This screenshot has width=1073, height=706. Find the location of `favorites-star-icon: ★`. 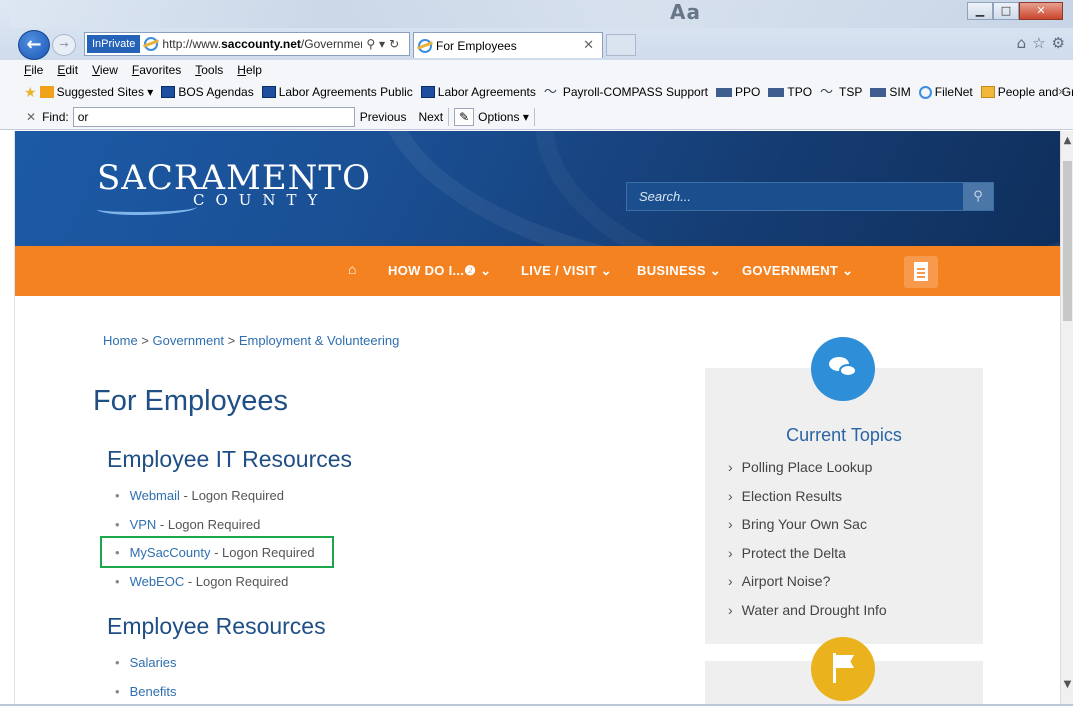

favorites-star-icon: ★ is located at coordinates (30, 92).